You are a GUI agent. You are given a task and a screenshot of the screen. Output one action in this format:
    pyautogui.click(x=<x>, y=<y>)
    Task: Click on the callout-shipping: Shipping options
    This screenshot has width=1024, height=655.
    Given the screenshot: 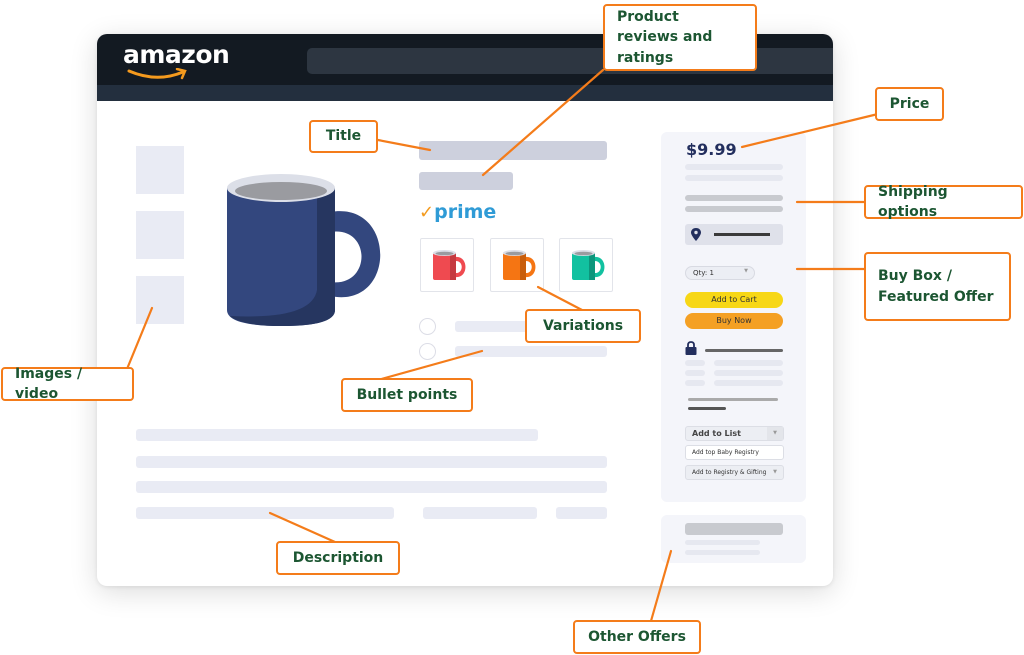 What is the action you would take?
    pyautogui.click(x=943, y=202)
    